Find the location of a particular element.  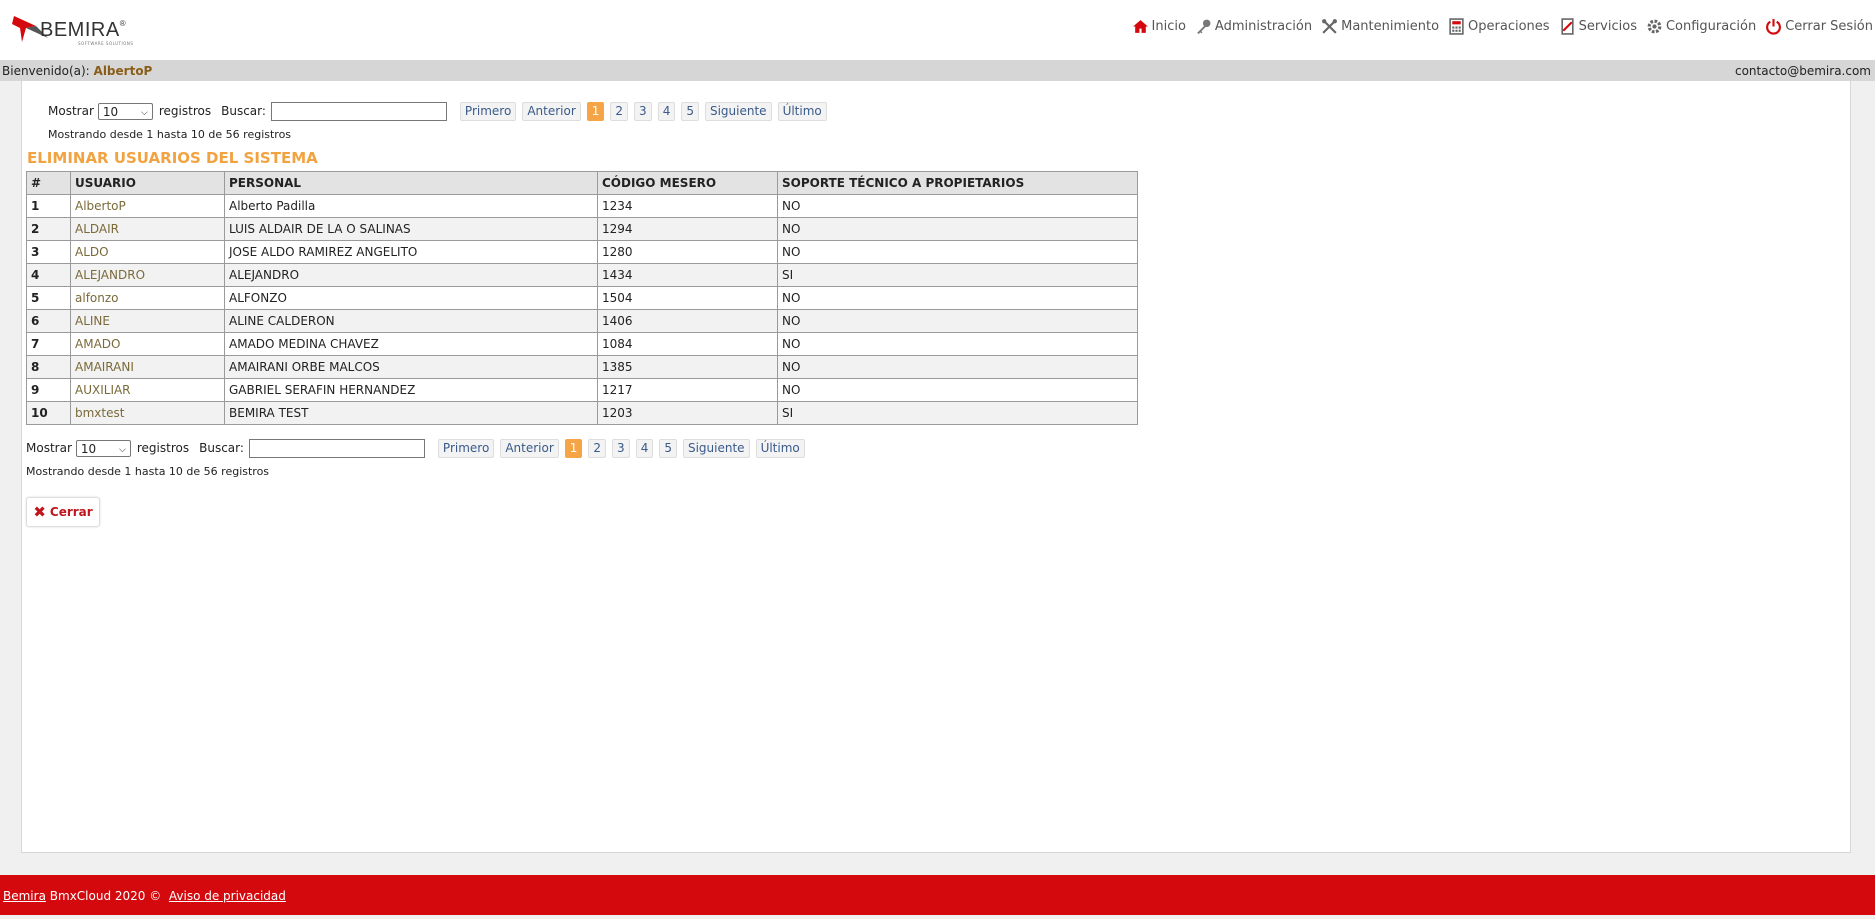

table-row: 6 ALINE ALINE CALDERON 1406 NO is located at coordinates (582, 321).